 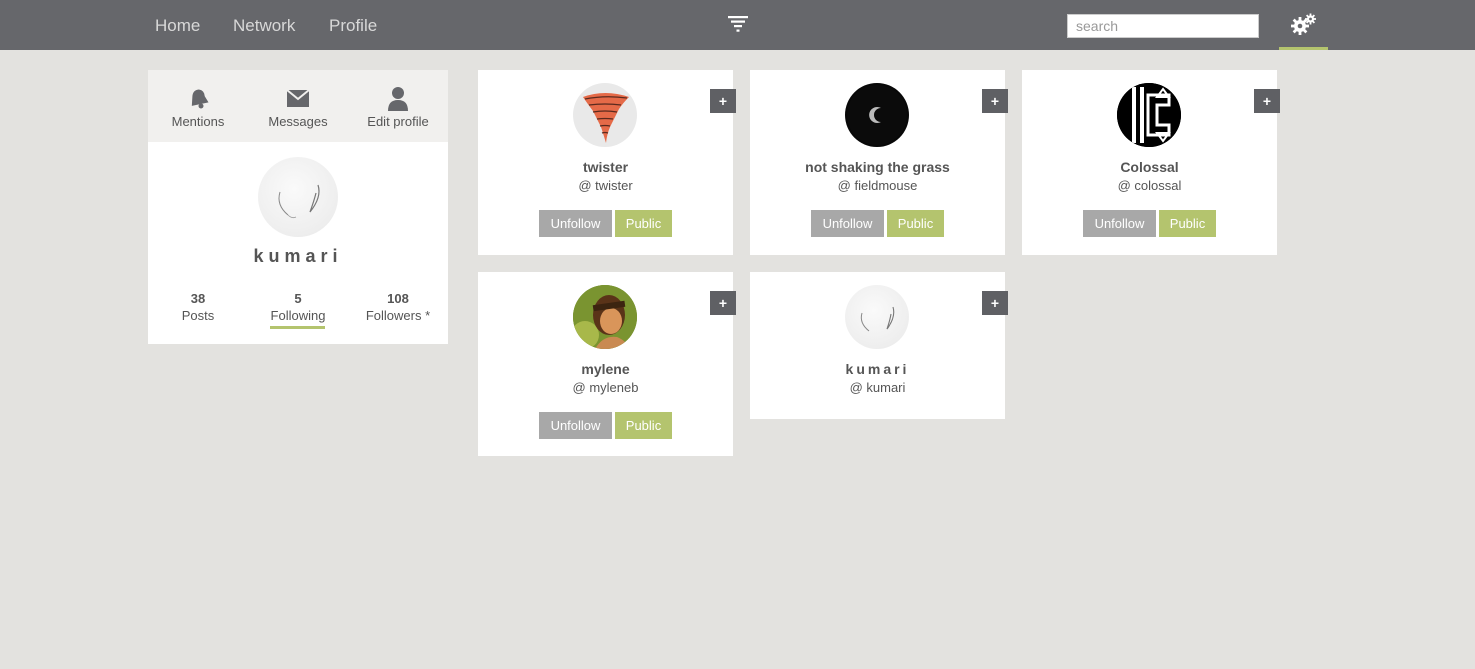 What do you see at coordinates (298, 256) in the screenshot?
I see `profile-username: kumari` at bounding box center [298, 256].